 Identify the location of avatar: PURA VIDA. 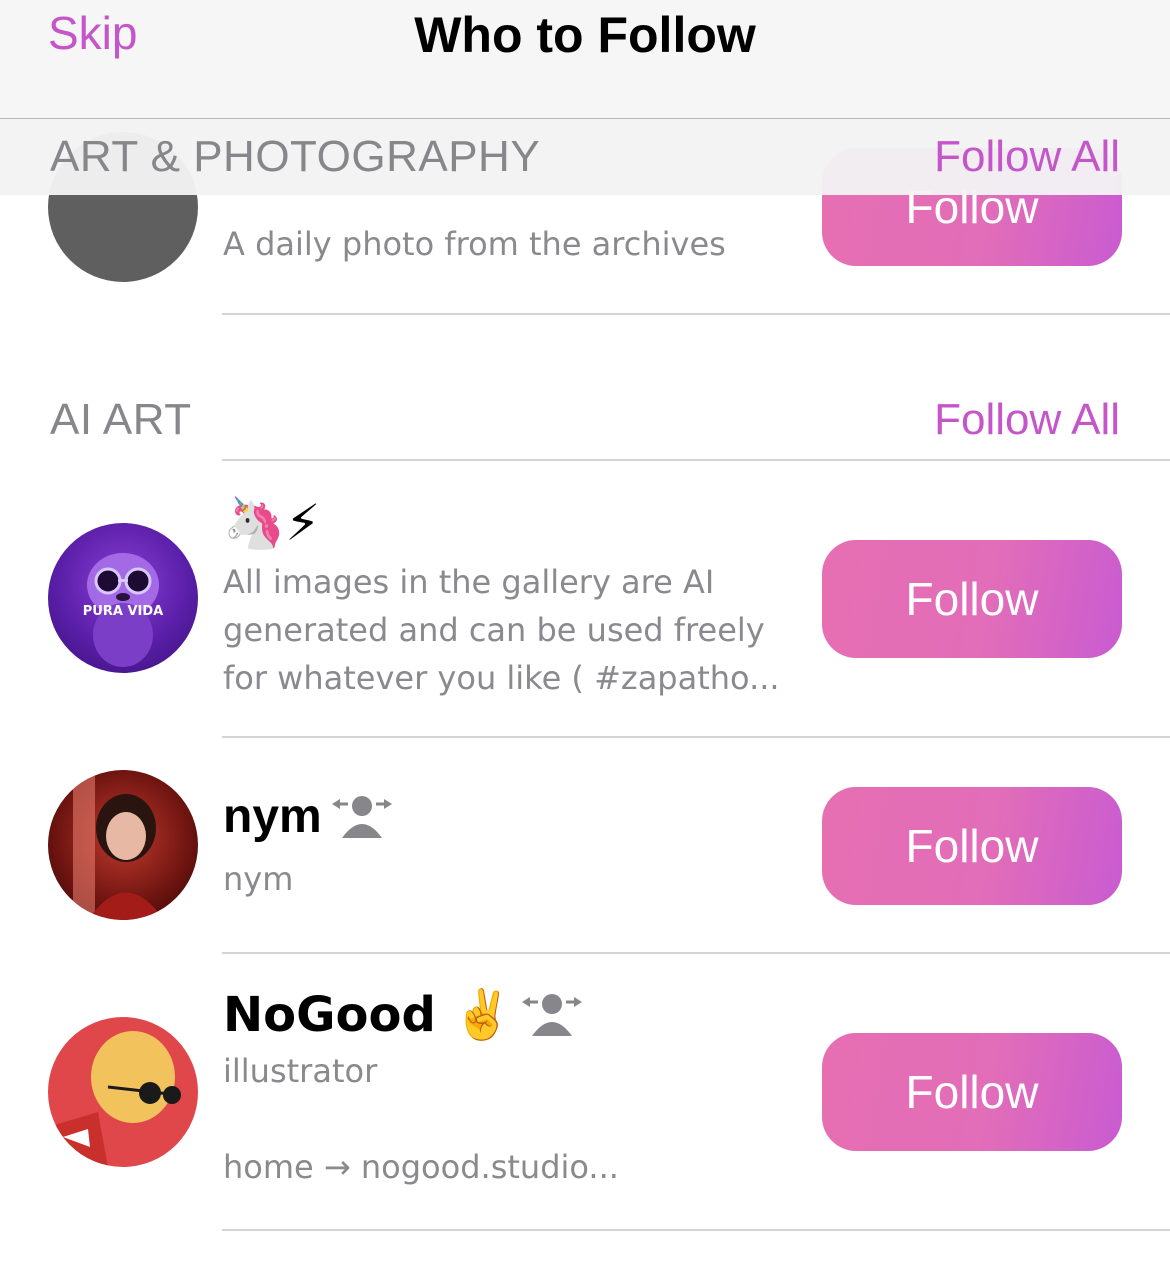
(123, 598).